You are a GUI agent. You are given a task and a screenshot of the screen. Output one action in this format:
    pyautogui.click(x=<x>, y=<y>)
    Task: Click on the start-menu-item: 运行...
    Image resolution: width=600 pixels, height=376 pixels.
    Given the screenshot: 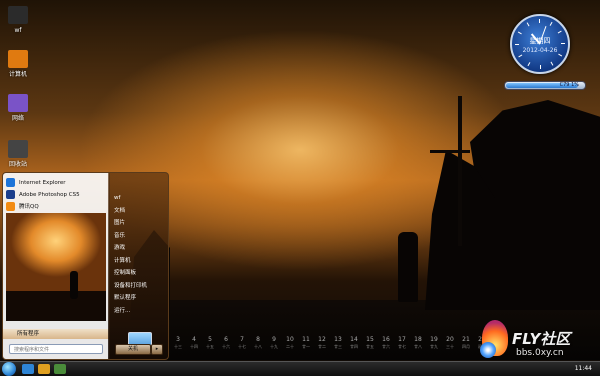 What is the action you would take?
    pyautogui.click(x=122, y=311)
    